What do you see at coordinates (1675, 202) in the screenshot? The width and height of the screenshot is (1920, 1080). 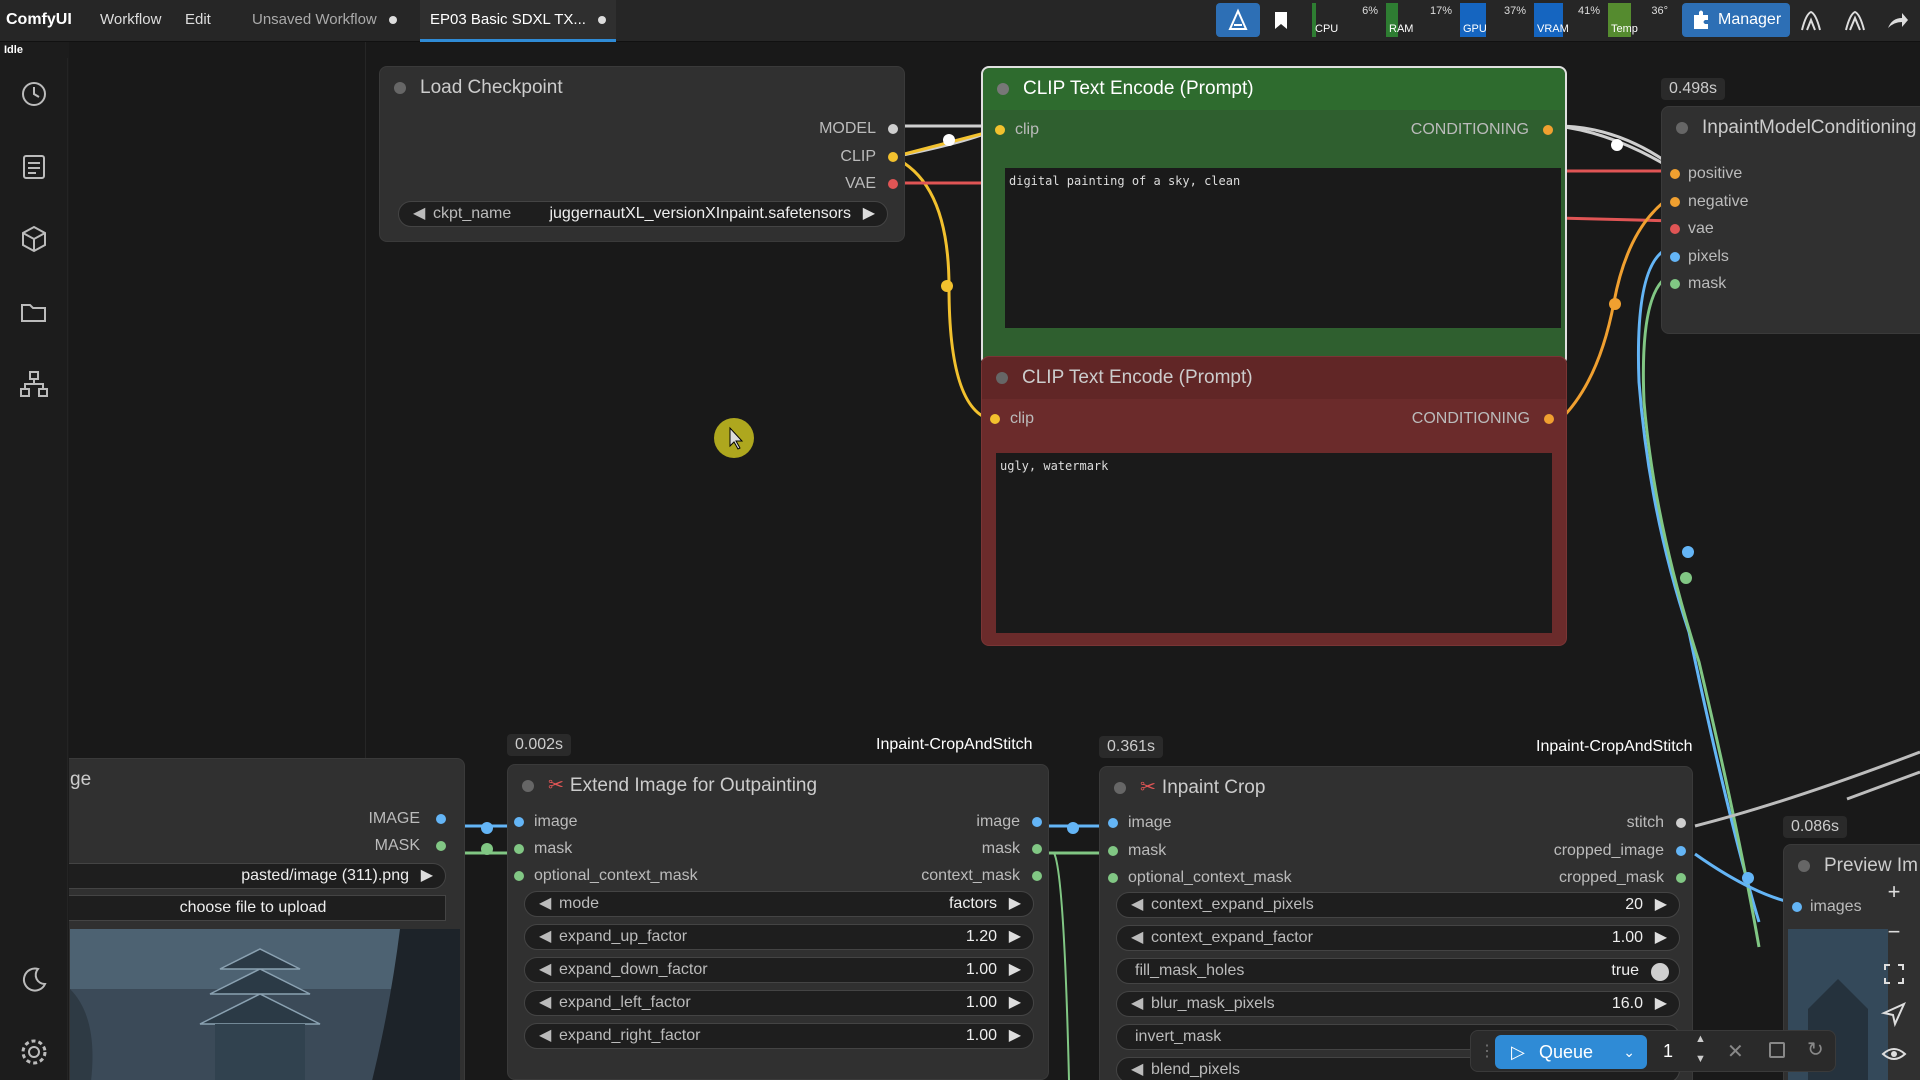 I see `input-negative-dot` at bounding box center [1675, 202].